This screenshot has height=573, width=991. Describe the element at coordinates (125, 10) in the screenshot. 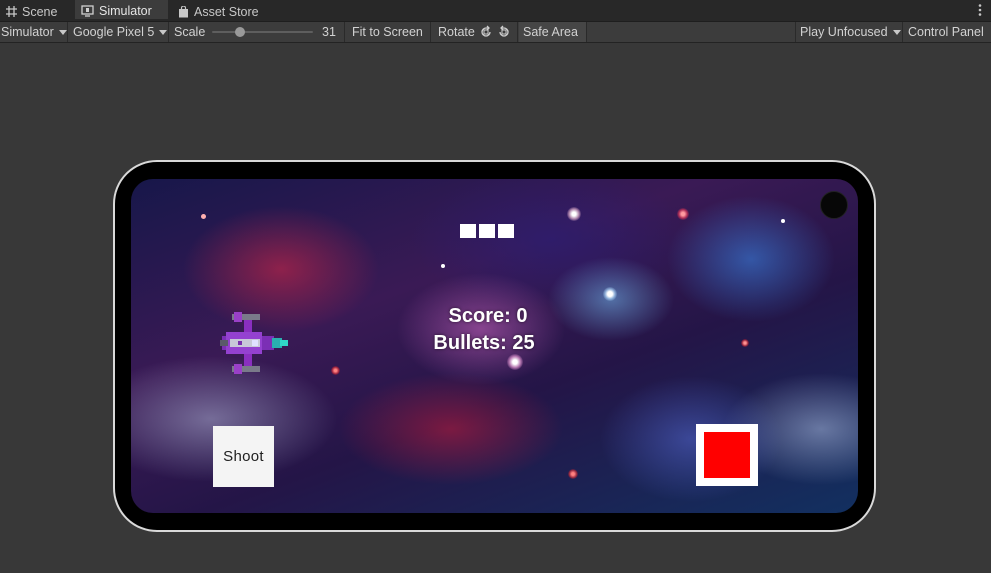

I see `tab-label: Simulator` at that location.